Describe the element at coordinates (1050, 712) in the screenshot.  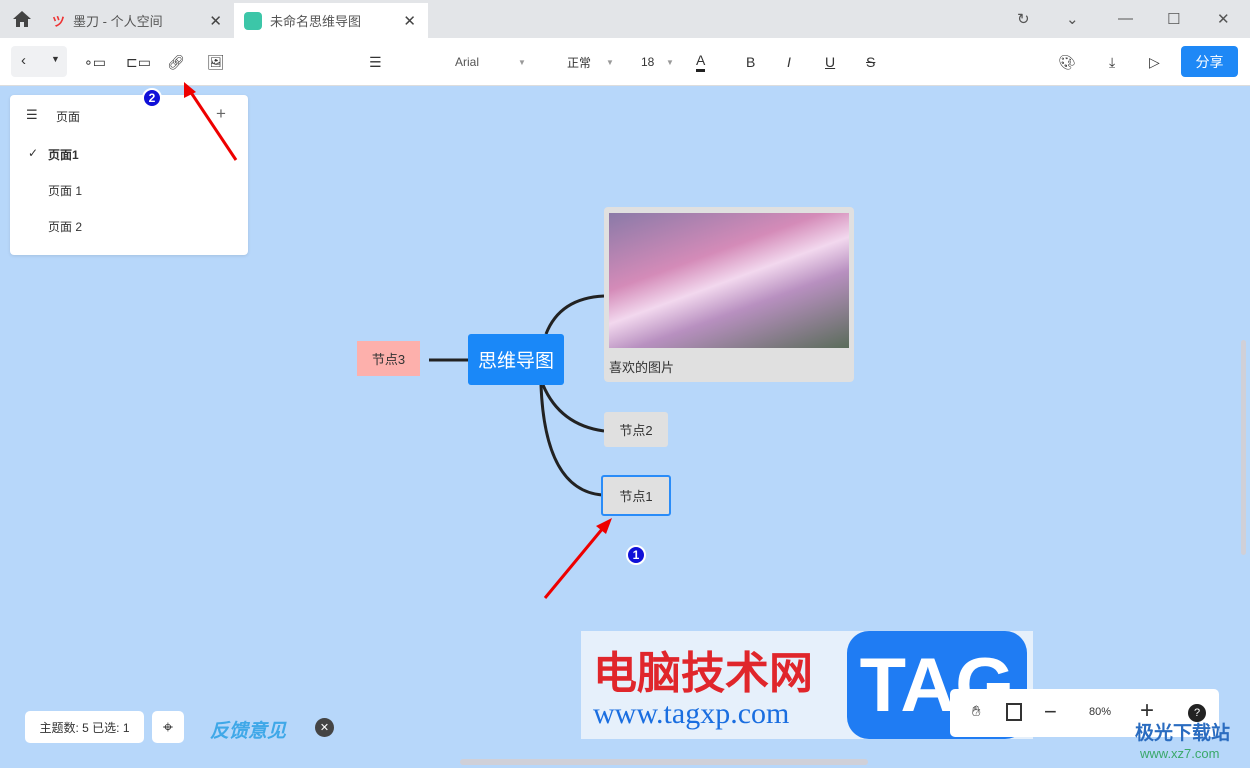
I see `zoom-out-button: −` at that location.